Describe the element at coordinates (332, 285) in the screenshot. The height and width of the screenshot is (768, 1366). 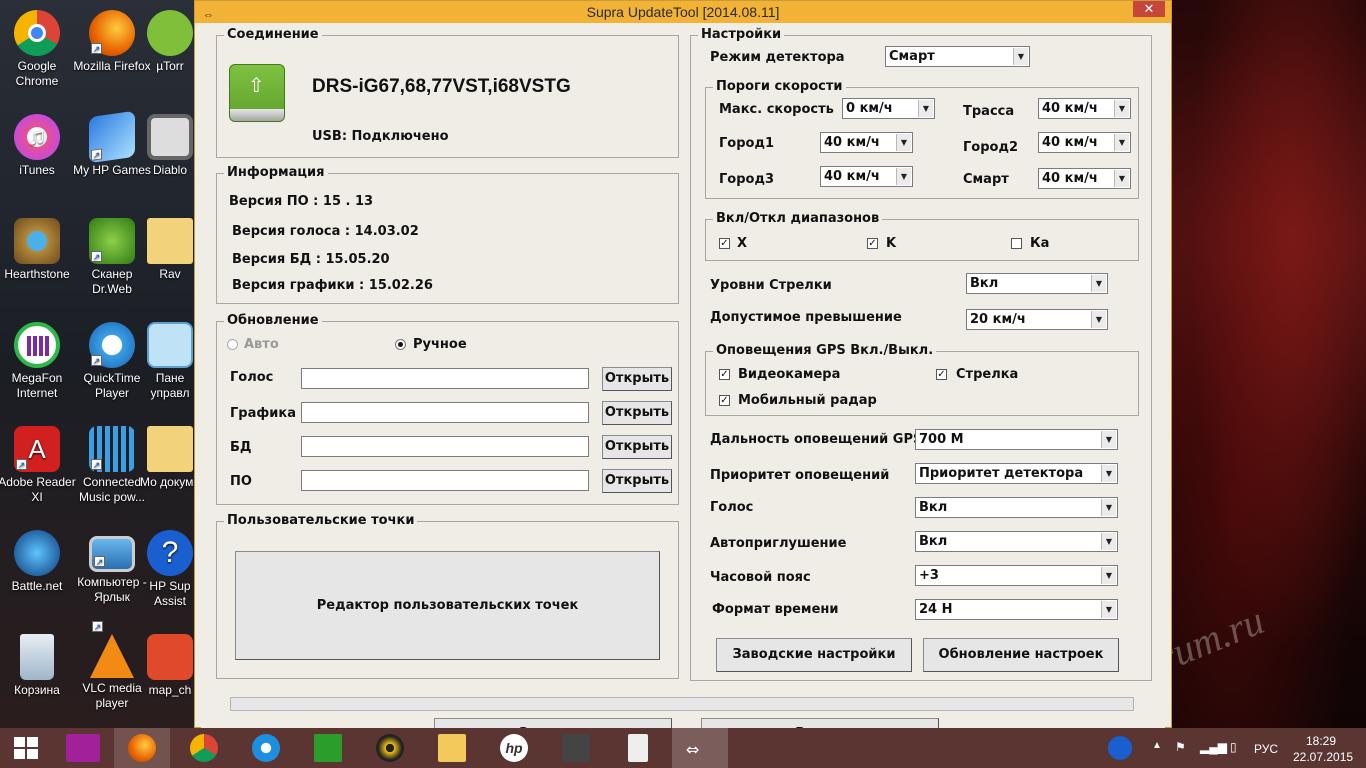
I see `graphics-version: Версия графики : 15.02.26` at that location.